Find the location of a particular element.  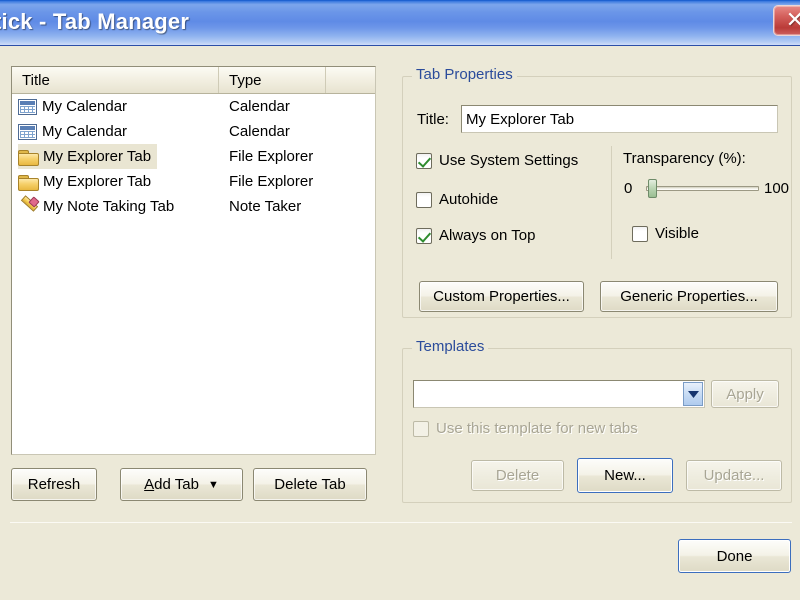

transparency-min-label: 0 is located at coordinates (628, 188).